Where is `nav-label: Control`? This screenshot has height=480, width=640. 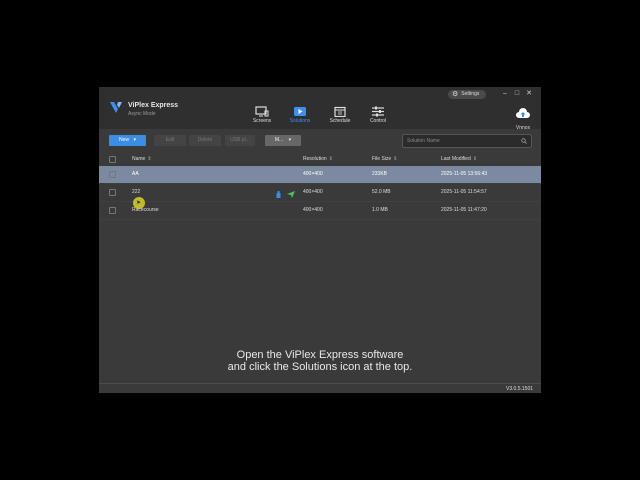
nav-label: Control is located at coordinates (378, 121).